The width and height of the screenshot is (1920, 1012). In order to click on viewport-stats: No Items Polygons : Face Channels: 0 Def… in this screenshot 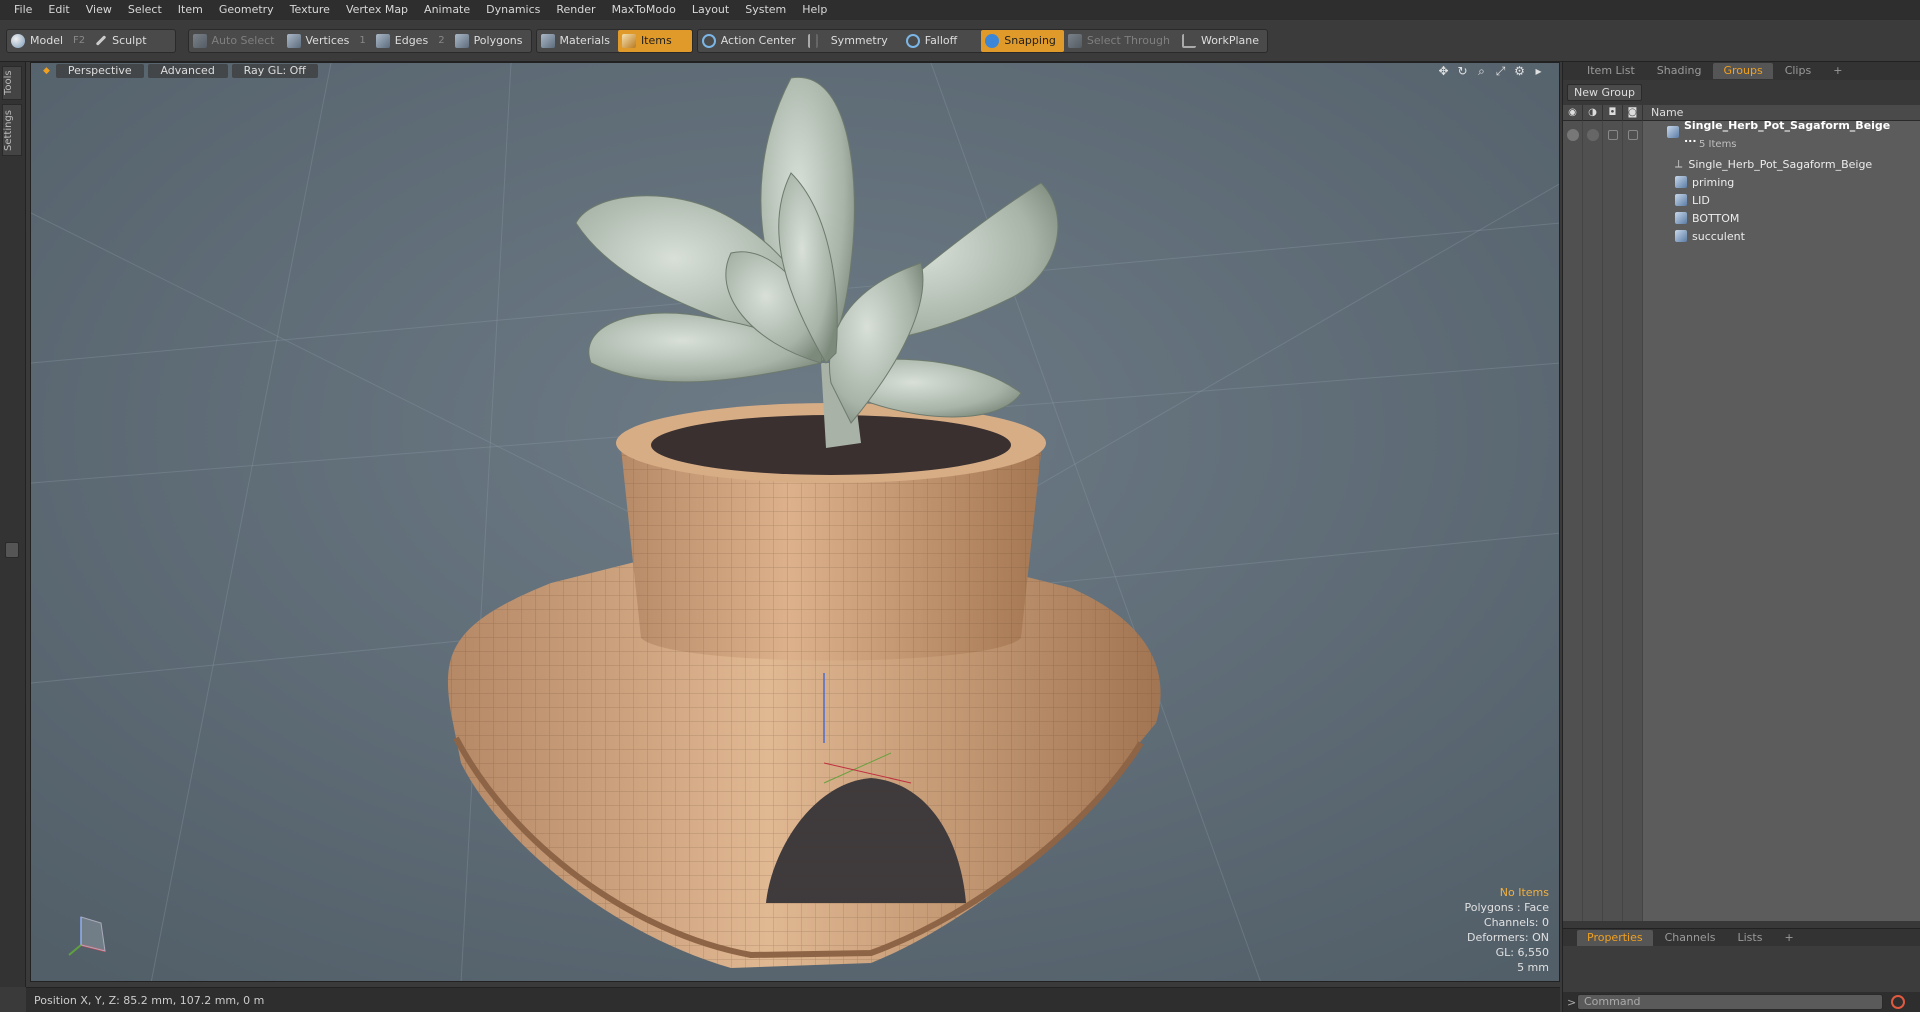, I will do `click(1506, 930)`.